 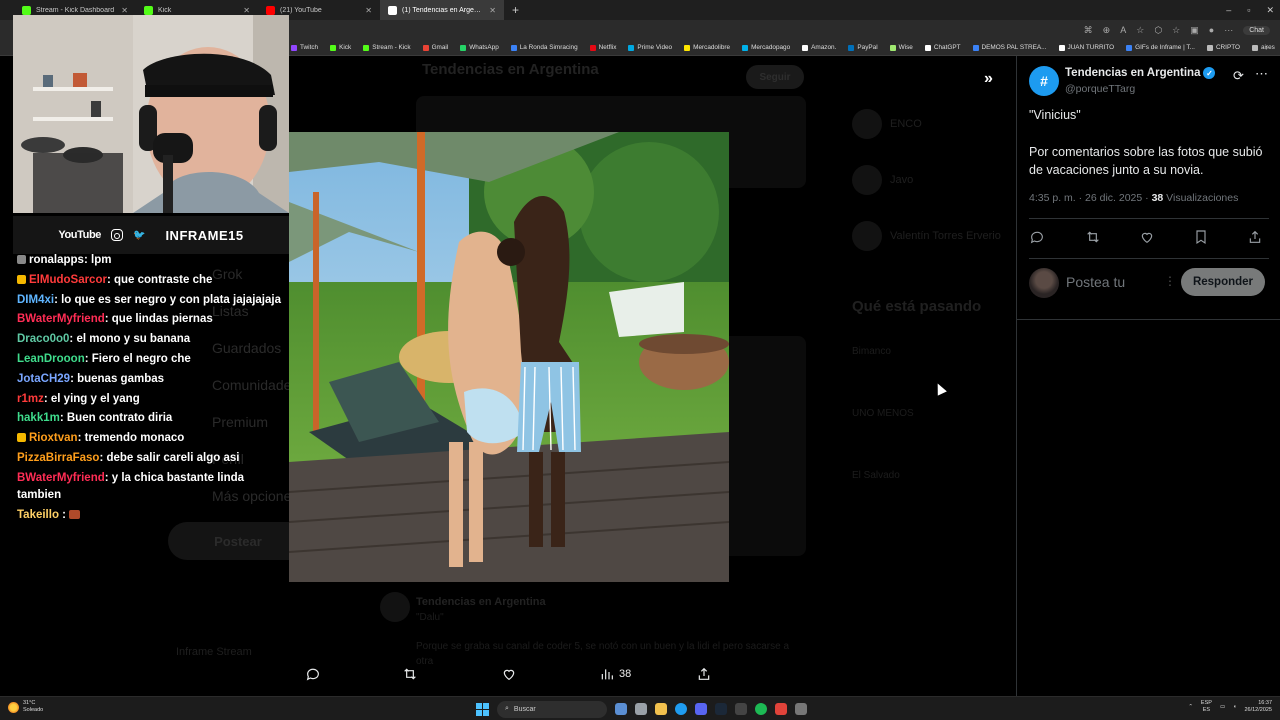 What do you see at coordinates (1228, 10) in the screenshot?
I see `minimize-button: –` at bounding box center [1228, 10].